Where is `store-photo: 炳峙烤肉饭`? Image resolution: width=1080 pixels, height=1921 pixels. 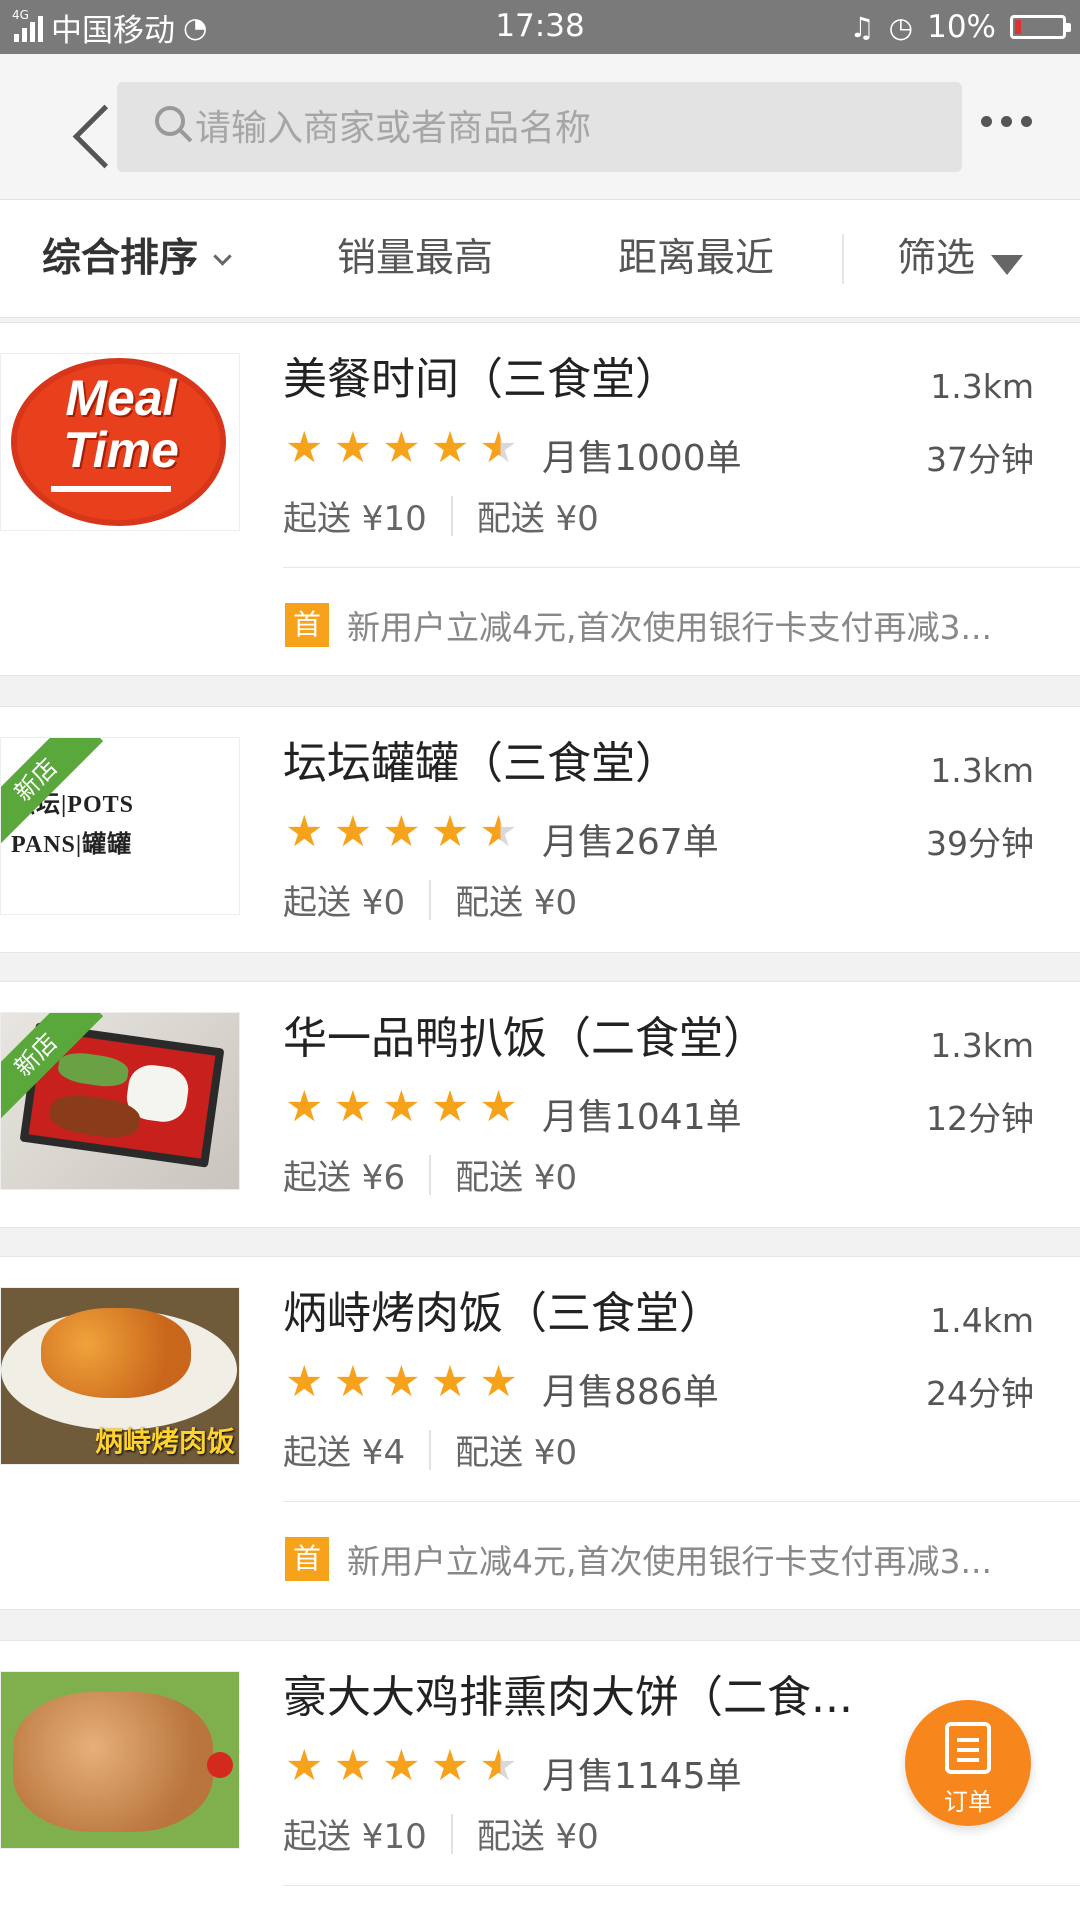
store-photo: 炳峙烤肉饭 is located at coordinates (120, 1376).